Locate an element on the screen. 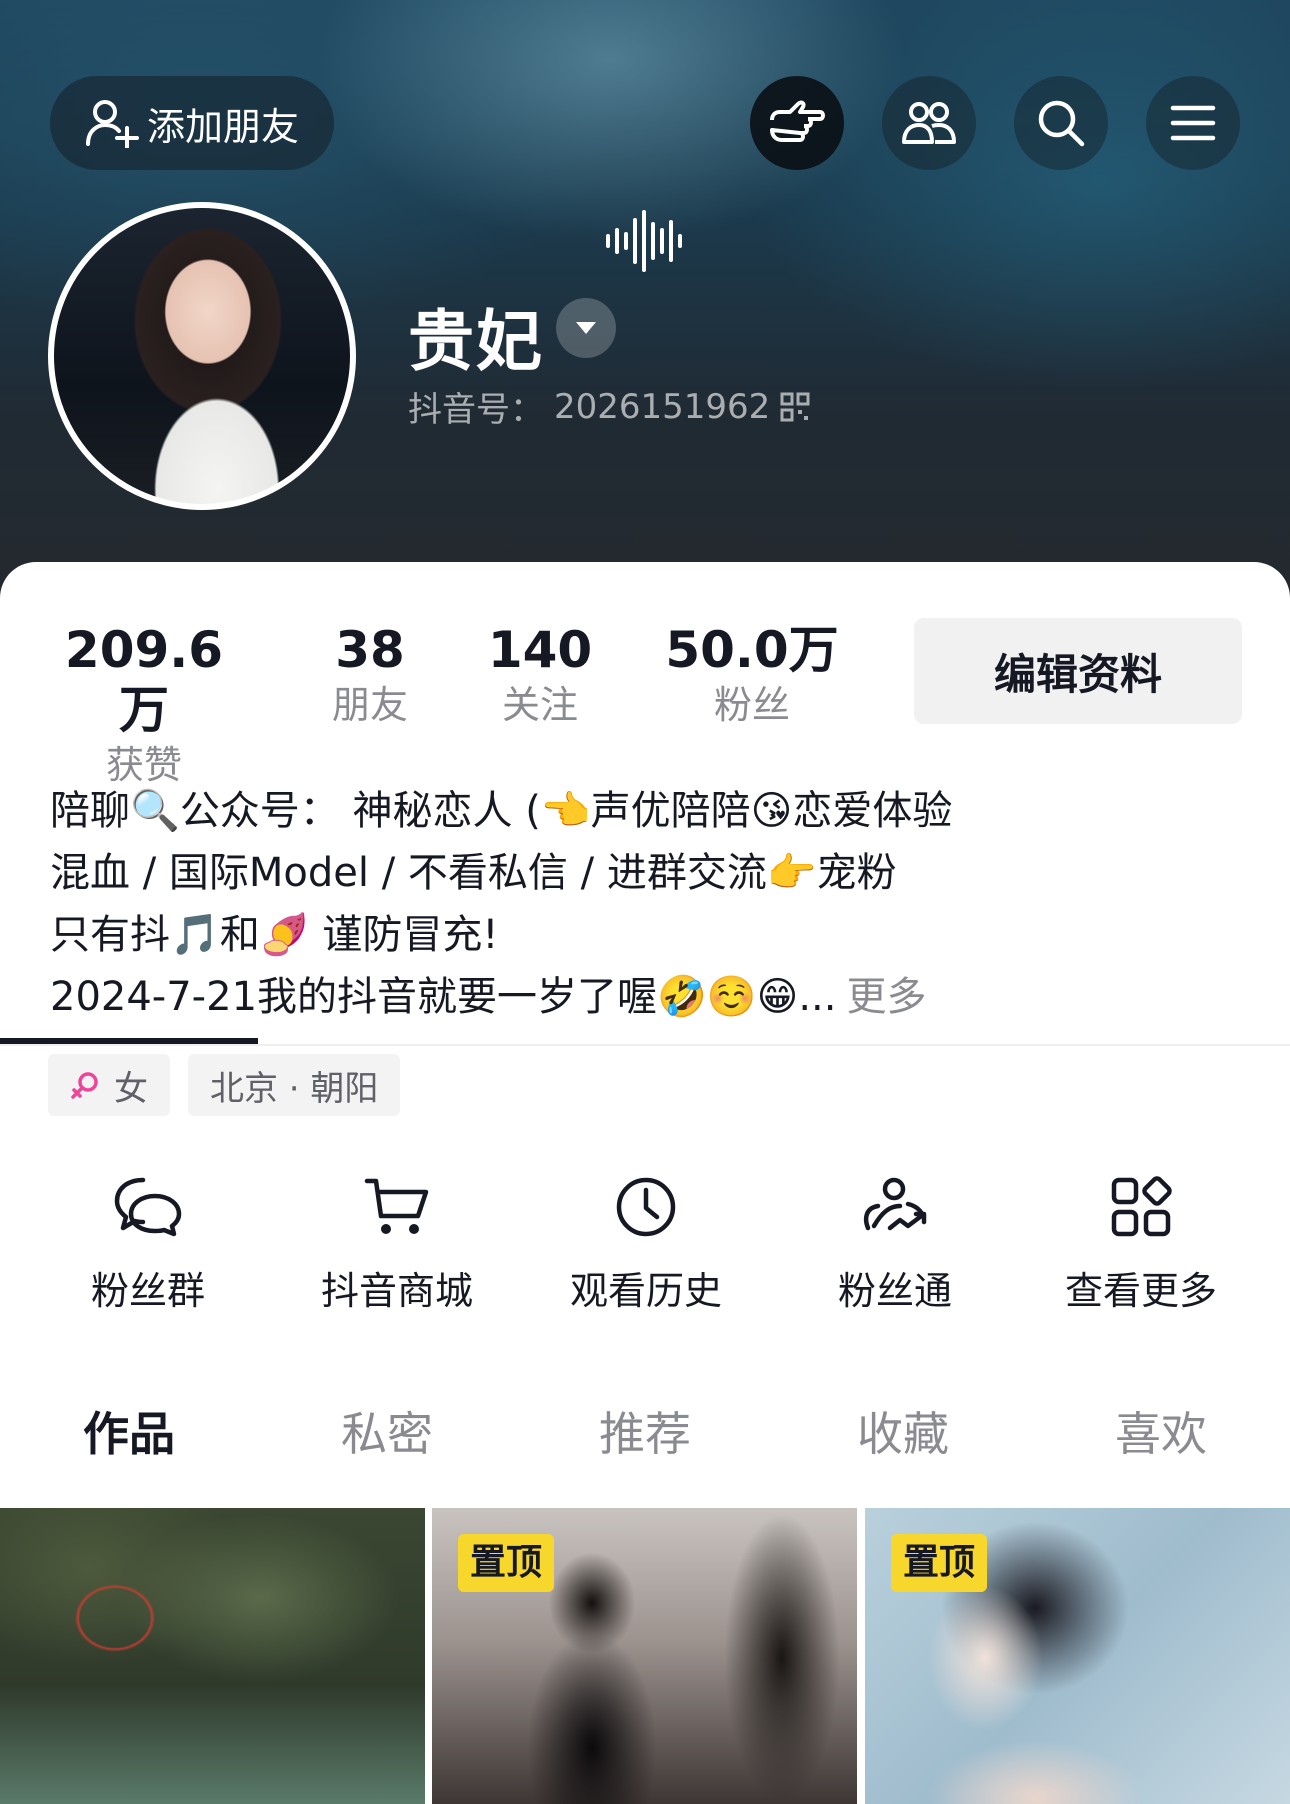 This screenshot has height=1804, width=1290. grid-icon is located at coordinates (1141, 1206).